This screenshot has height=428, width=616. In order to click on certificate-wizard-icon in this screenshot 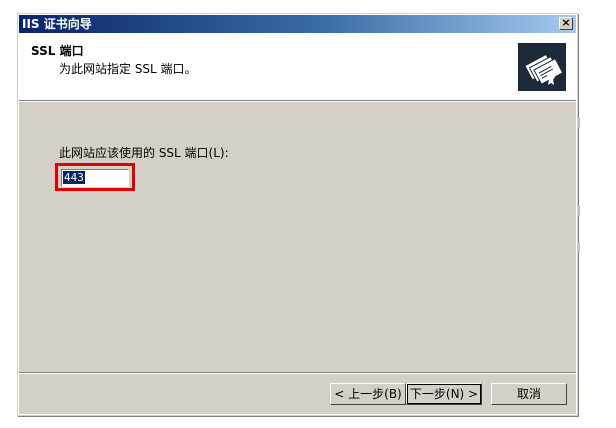, I will do `click(542, 67)`.